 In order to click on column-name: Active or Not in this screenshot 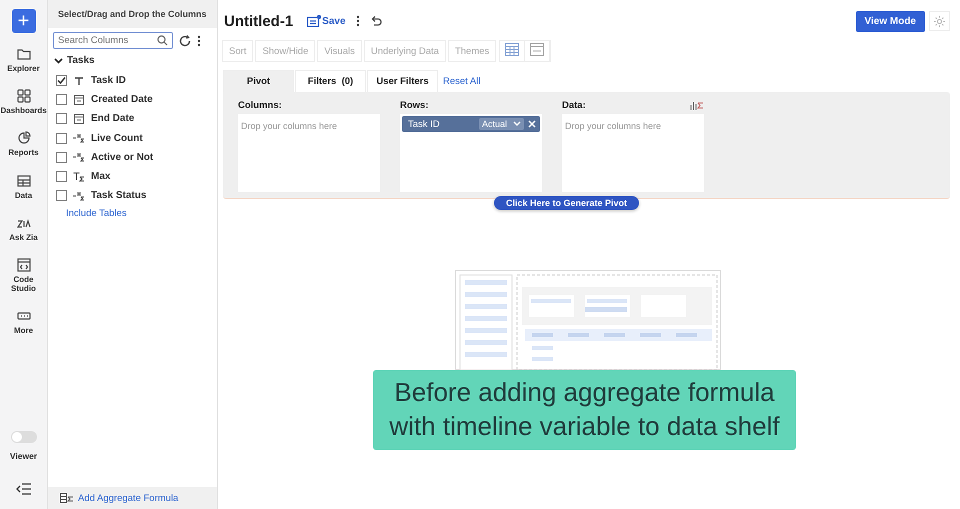, I will do `click(122, 157)`.